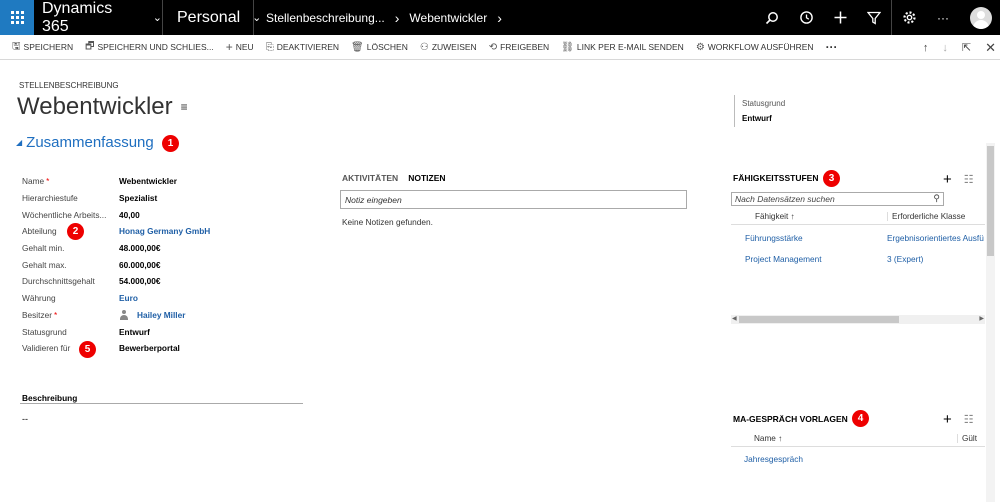 The width and height of the screenshot is (1000, 504). Describe the element at coordinates (138, 198) in the screenshot. I see `field-value-level: Spezialist` at that location.